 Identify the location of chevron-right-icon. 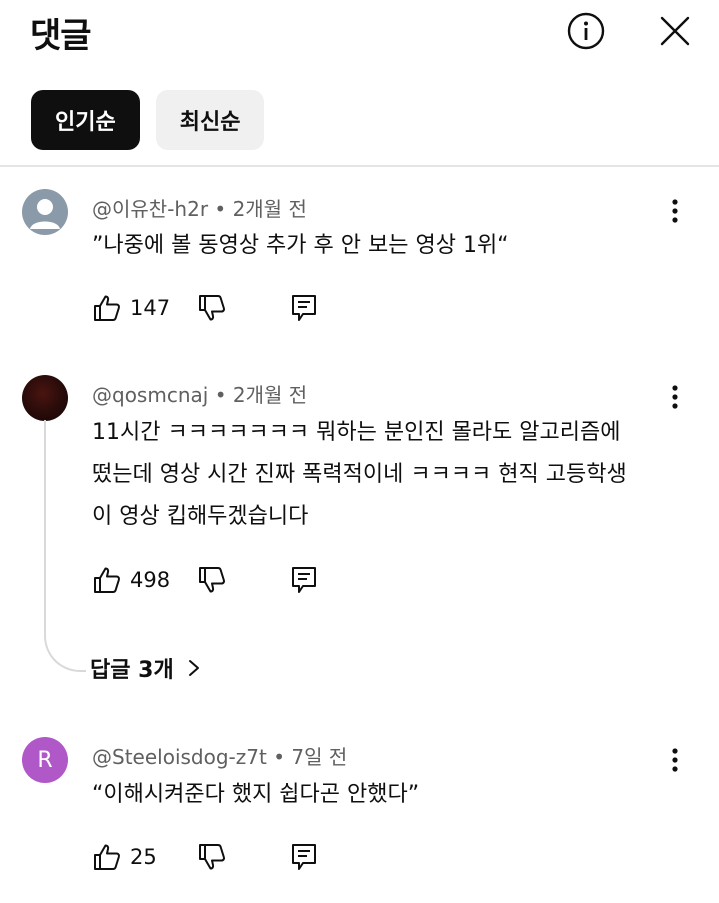
(193, 668).